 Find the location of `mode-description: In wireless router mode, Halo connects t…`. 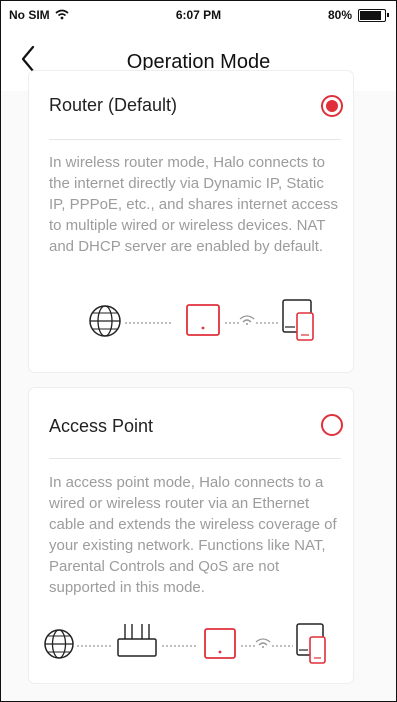

mode-description: In wireless router mode, Halo connects t… is located at coordinates (194, 204).